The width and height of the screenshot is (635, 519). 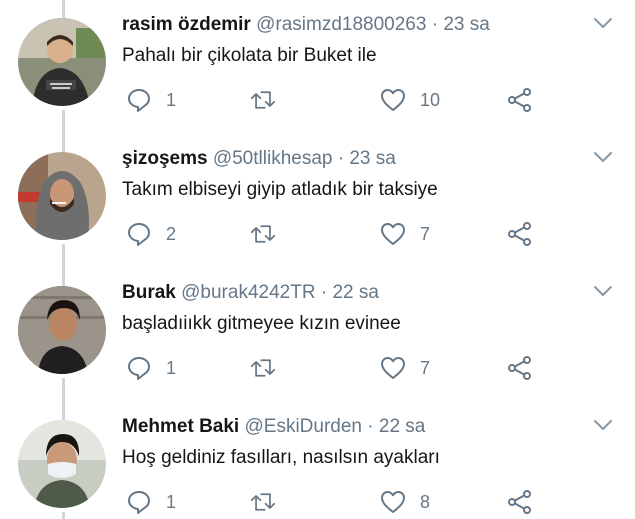 What do you see at coordinates (151, 234) in the screenshot?
I see `reply-button: 2` at bounding box center [151, 234].